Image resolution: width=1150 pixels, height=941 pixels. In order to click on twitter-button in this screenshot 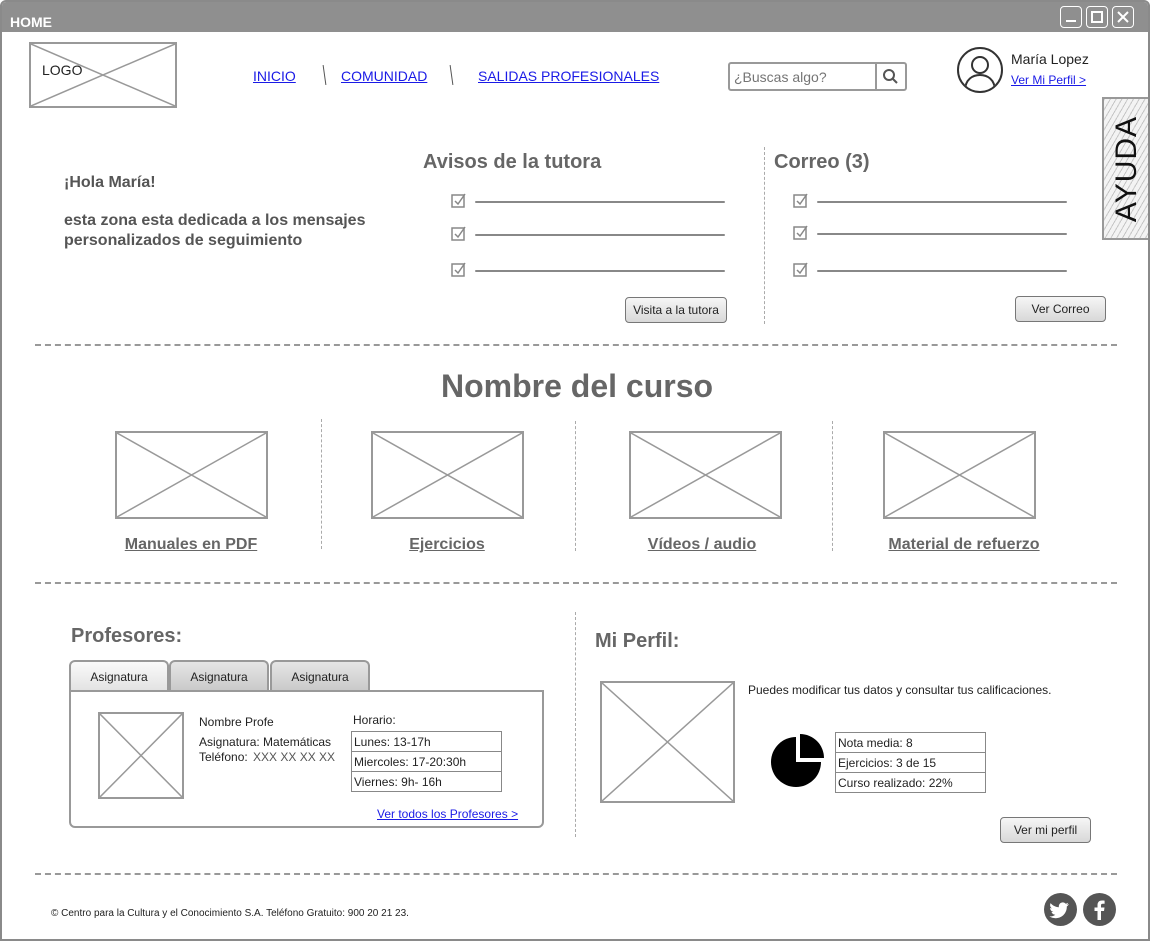, I will do `click(1060, 909)`.